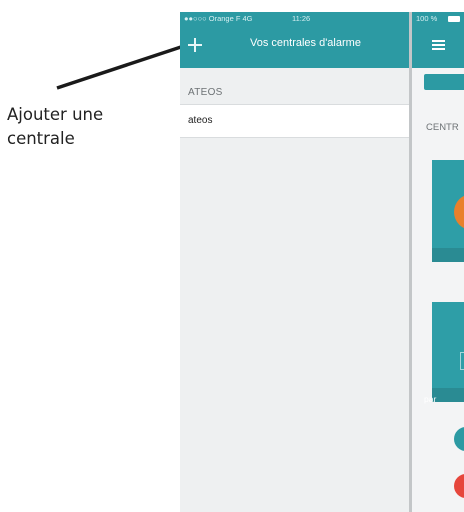 The image size is (464, 512). I want to click on panel-detail-screen: 100 % CENTR par, so click(438, 262).